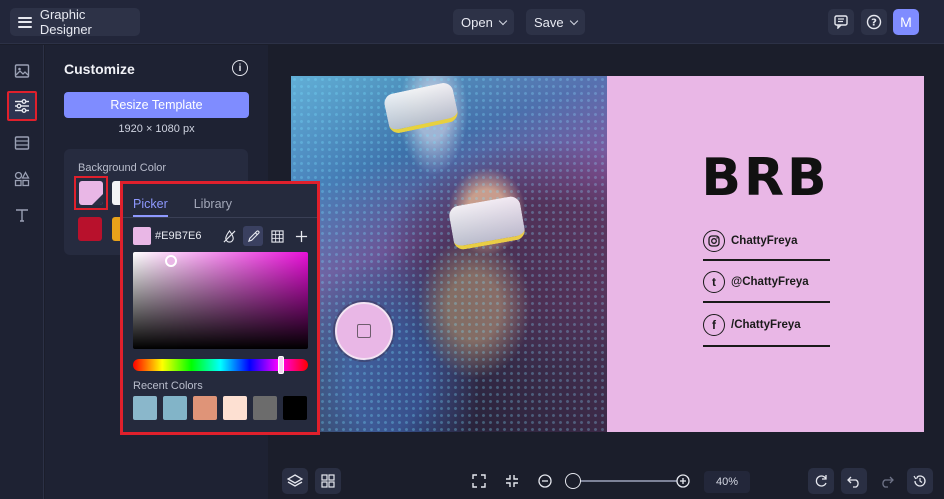 The image size is (944, 499). What do you see at coordinates (727, 482) in the screenshot?
I see `zoom-level: 40%` at bounding box center [727, 482].